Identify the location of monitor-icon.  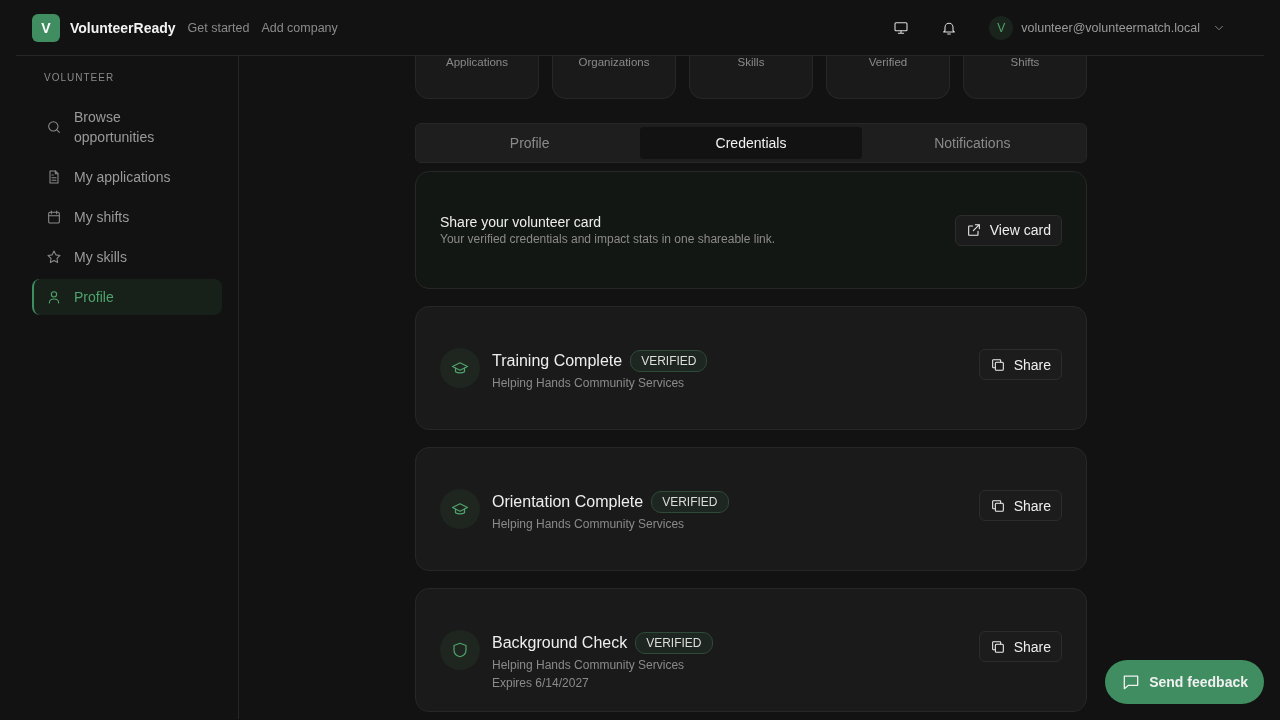
(901, 27).